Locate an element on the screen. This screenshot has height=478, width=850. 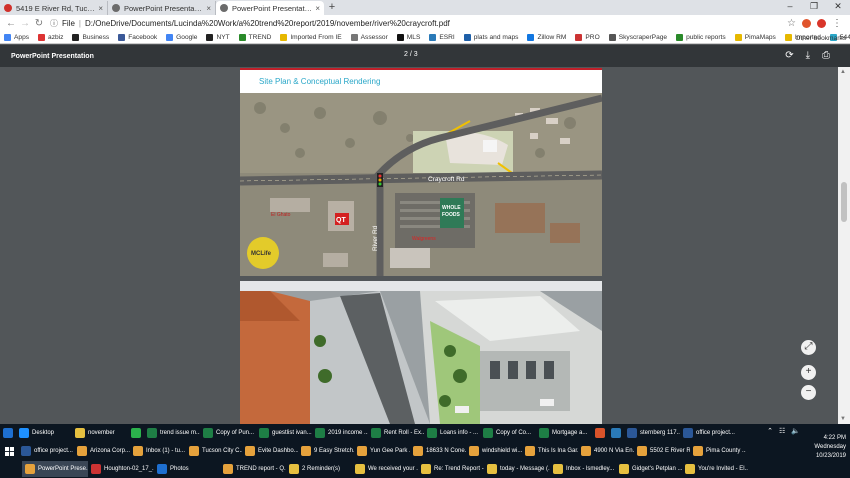
bookmark-item: PRO is located at coordinates (587, 37).